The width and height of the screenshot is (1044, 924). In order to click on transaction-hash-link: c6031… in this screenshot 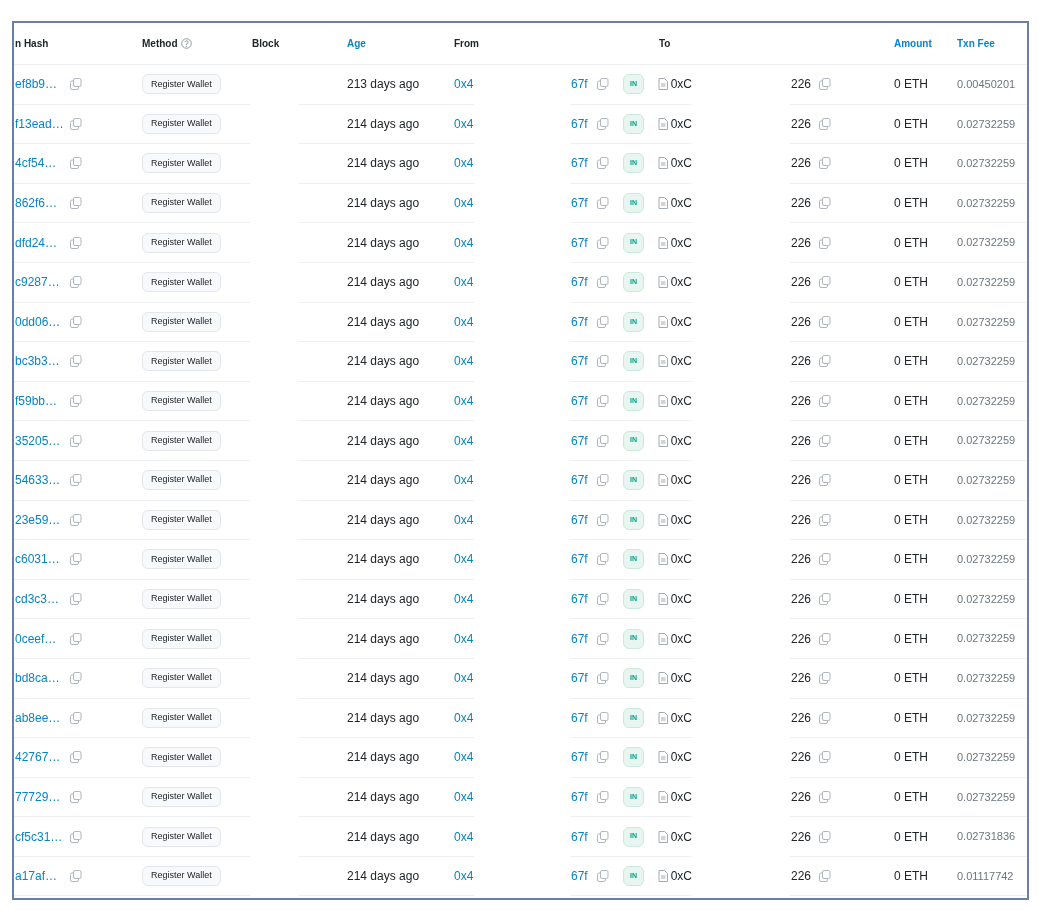, I will do `click(39, 559)`.